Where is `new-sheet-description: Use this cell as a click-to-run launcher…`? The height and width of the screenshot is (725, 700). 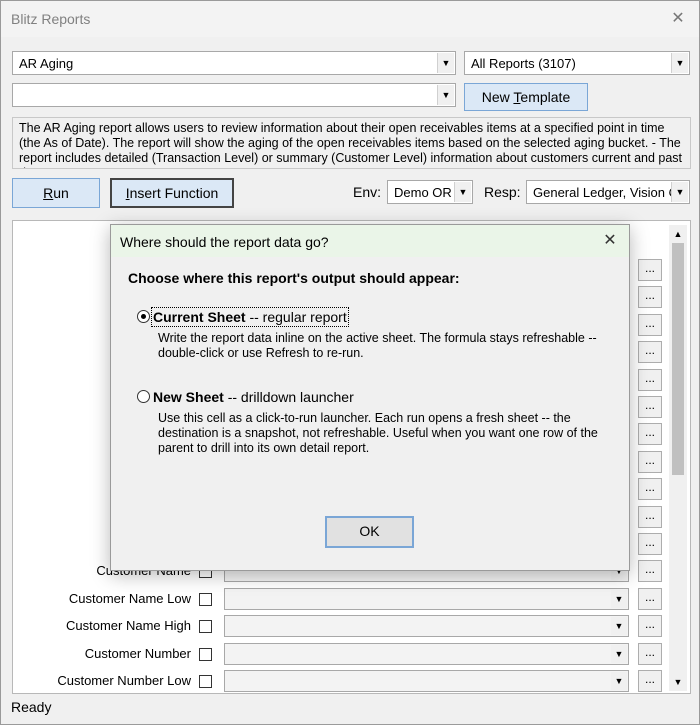 new-sheet-description: Use this cell as a click-to-run launcher… is located at coordinates (378, 433).